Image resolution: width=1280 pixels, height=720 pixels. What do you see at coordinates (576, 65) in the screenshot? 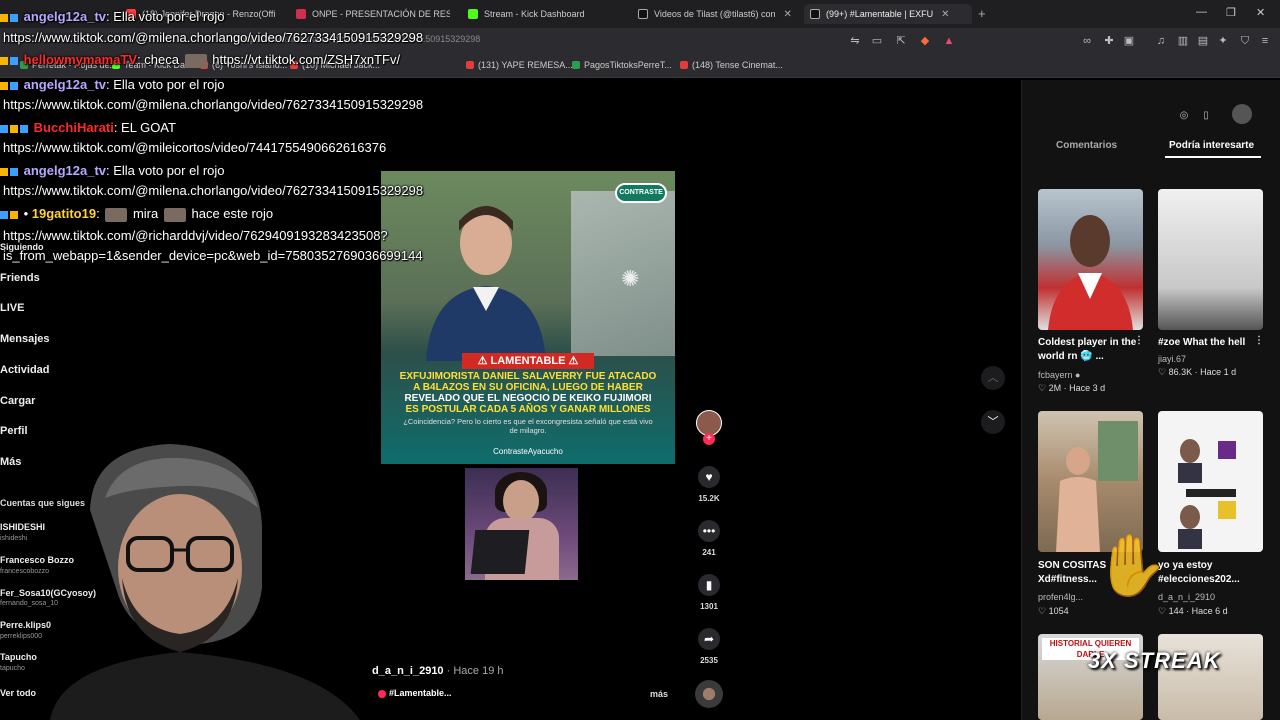
I see `sheets-icon` at bounding box center [576, 65].